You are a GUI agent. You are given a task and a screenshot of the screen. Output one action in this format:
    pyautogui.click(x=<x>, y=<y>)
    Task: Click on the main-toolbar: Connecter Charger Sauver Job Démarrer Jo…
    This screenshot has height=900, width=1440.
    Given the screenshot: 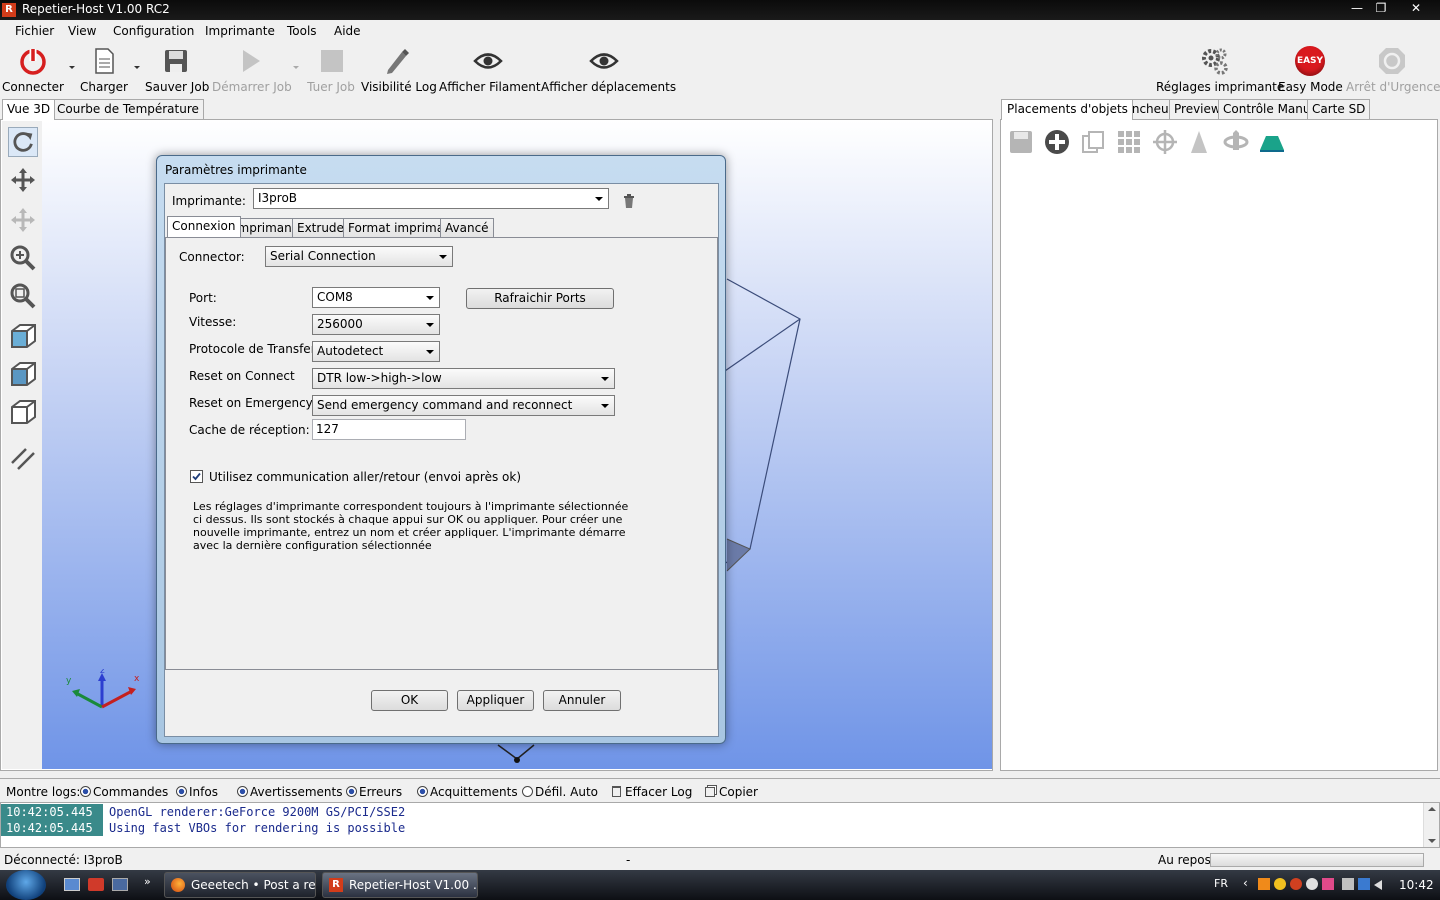 What is the action you would take?
    pyautogui.click(x=720, y=70)
    